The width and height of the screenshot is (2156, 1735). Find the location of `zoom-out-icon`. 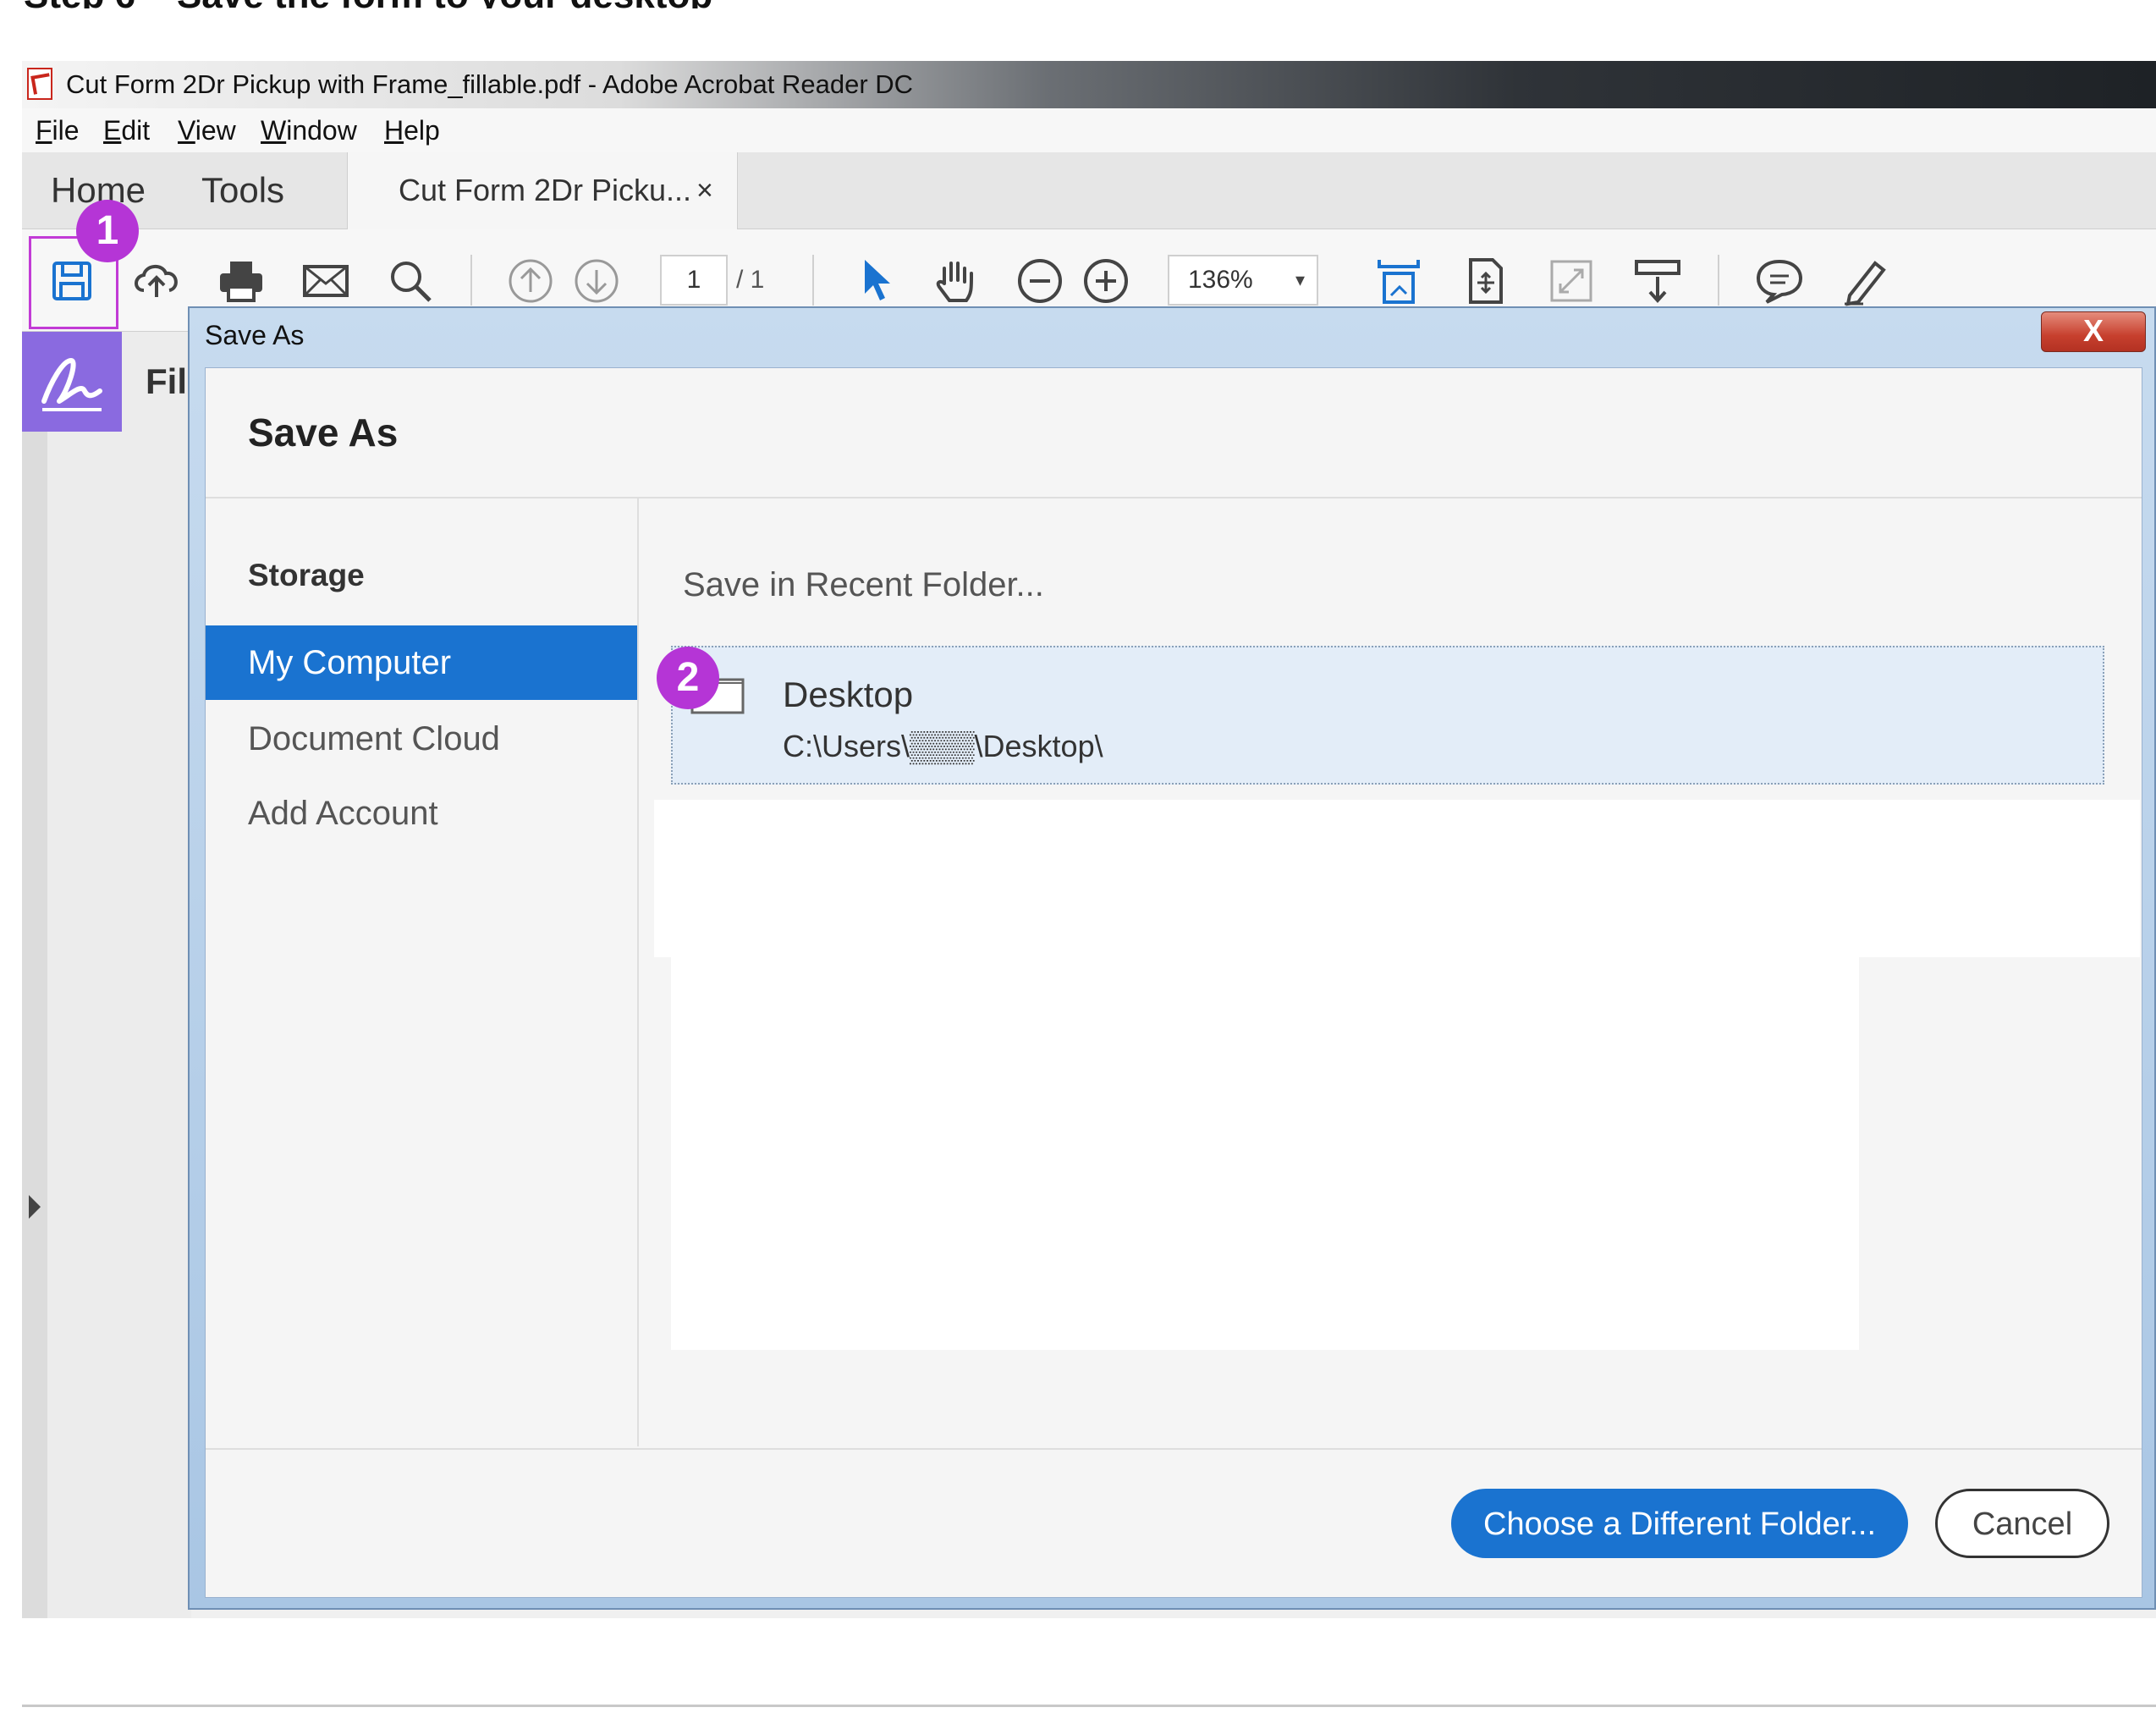

zoom-out-icon is located at coordinates (1040, 281).